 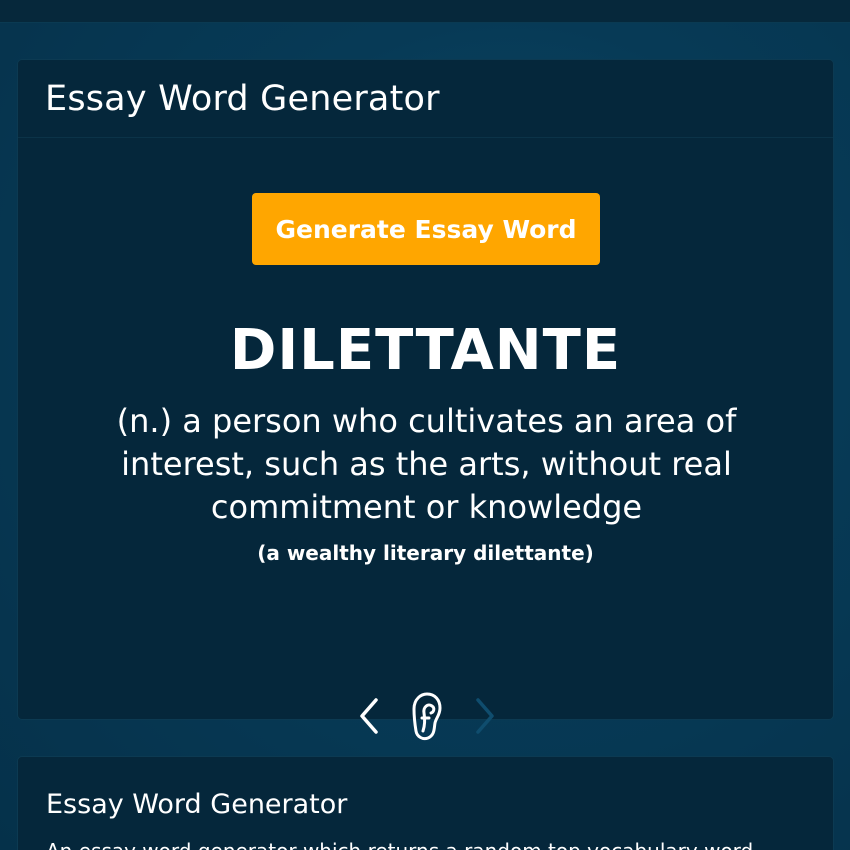 I want to click on chevron-right-icon, so click(x=485, y=716).